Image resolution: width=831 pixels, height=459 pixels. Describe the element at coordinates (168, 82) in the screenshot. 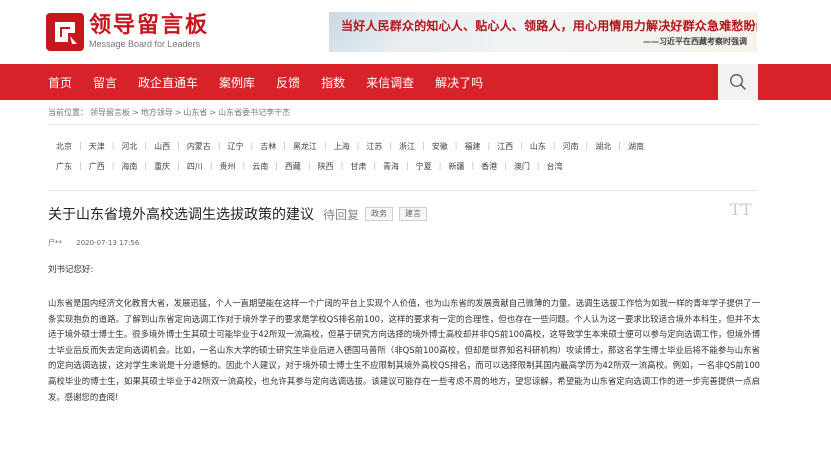

I see `nav-item-2: 政企直通车` at that location.